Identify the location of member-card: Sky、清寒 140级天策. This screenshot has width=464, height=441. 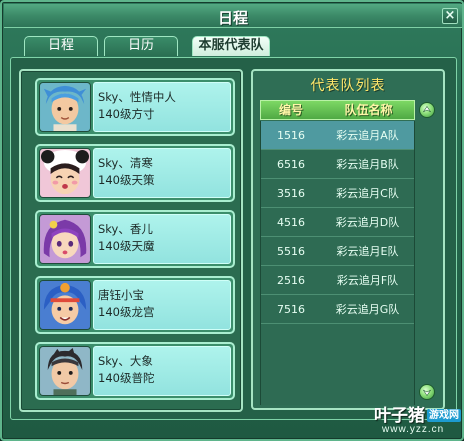
(135, 173).